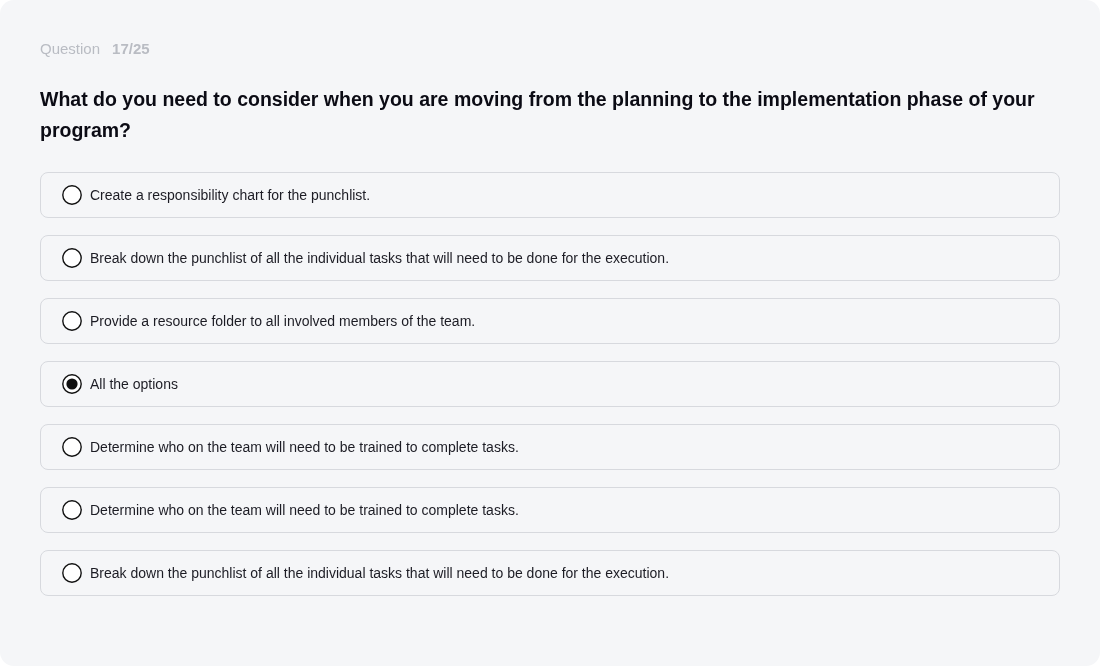 The width and height of the screenshot is (1100, 666). What do you see at coordinates (230, 195) in the screenshot?
I see `option-text: Create a responsibility chart for the punchlist.` at bounding box center [230, 195].